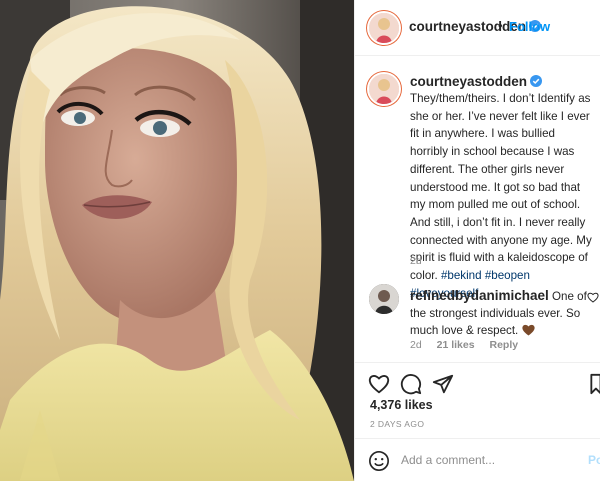 The height and width of the screenshot is (481, 600). What do you see at coordinates (503, 345) in the screenshot?
I see `reply-button: Reply` at bounding box center [503, 345].